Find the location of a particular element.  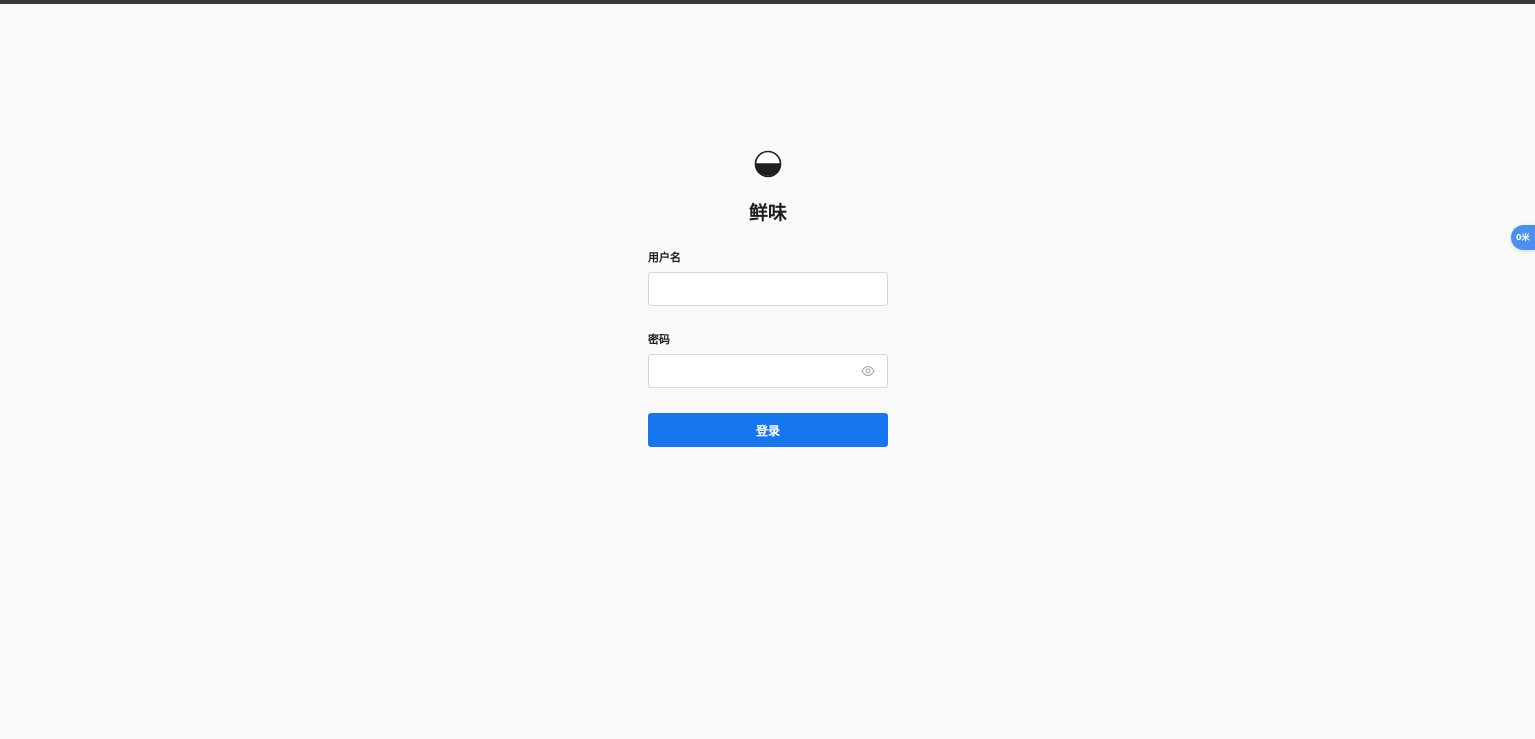

username-field-container is located at coordinates (768, 289).